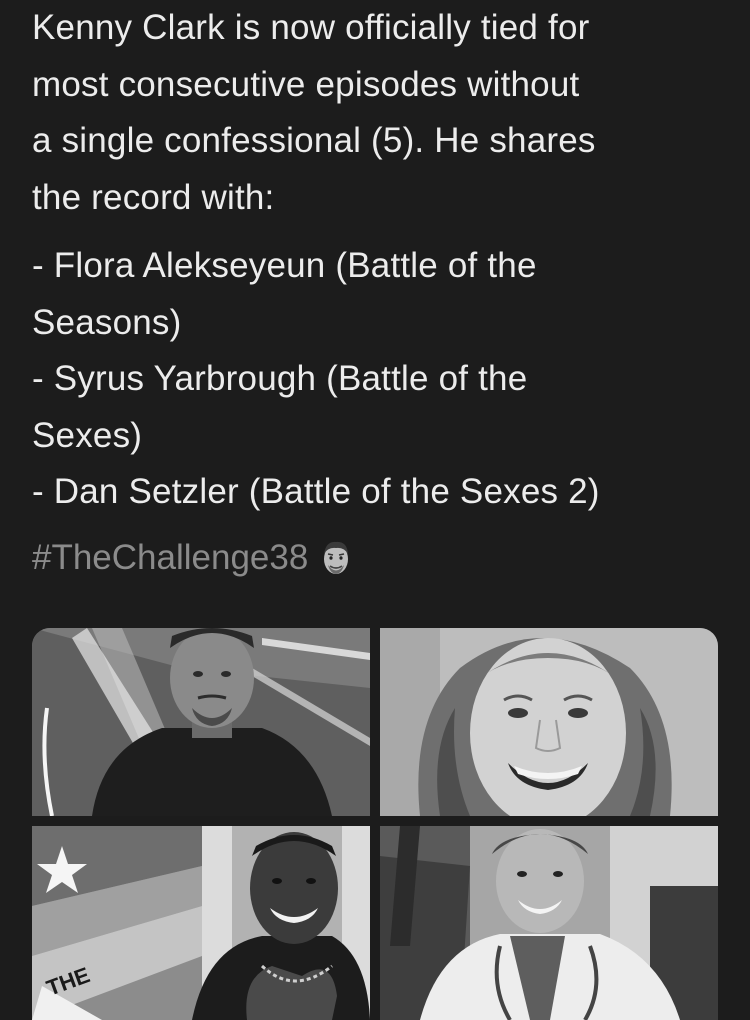 The image size is (750, 1020). I want to click on list-item: - Dan Setzler (Battle of the Sexes 2), so click(316, 491).